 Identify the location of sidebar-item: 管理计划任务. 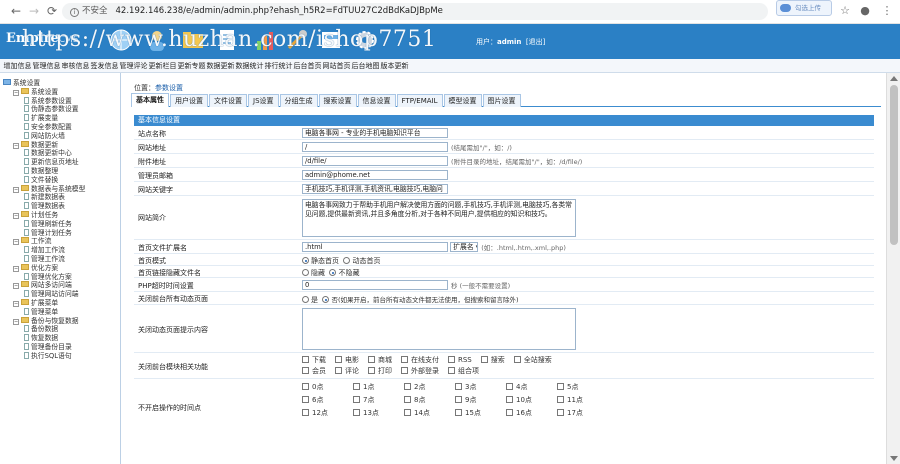
(60, 233).